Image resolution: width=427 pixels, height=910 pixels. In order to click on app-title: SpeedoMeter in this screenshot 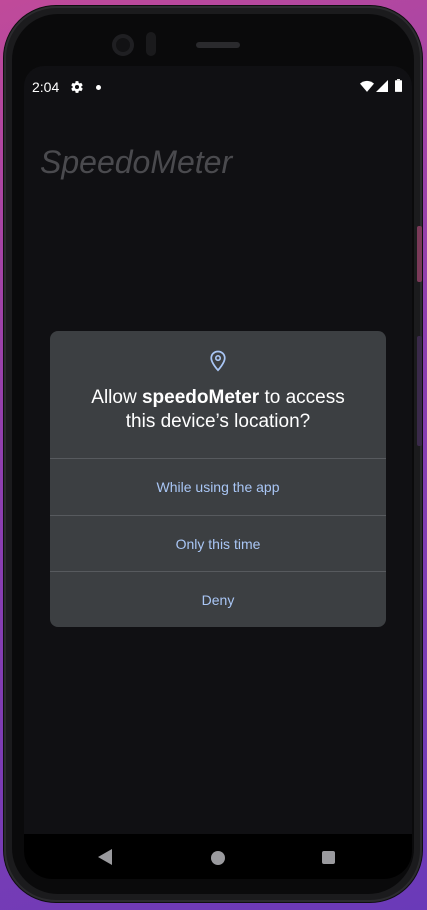, I will do `click(136, 162)`.